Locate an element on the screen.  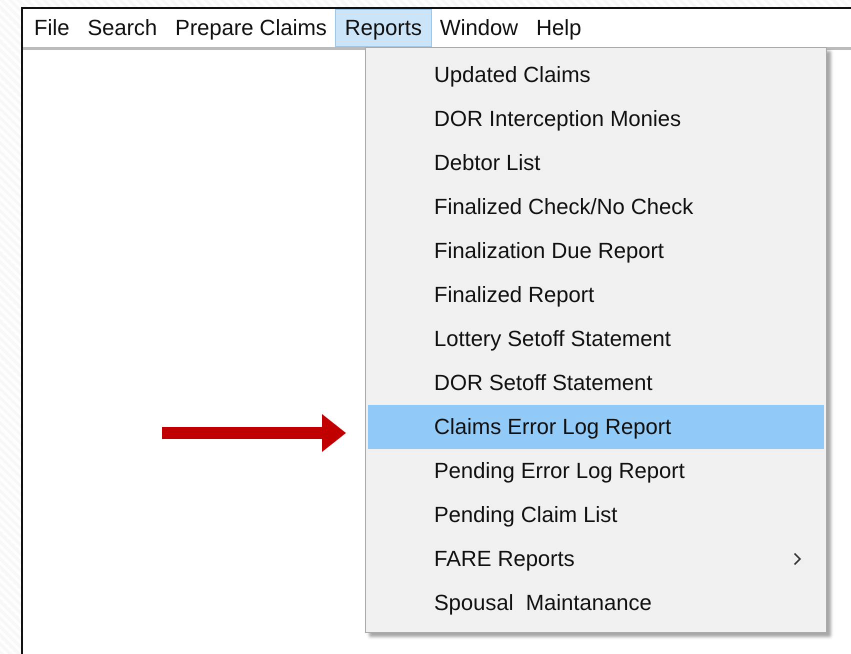
menu-option: Spousal Maintanance is located at coordinates (596, 603).